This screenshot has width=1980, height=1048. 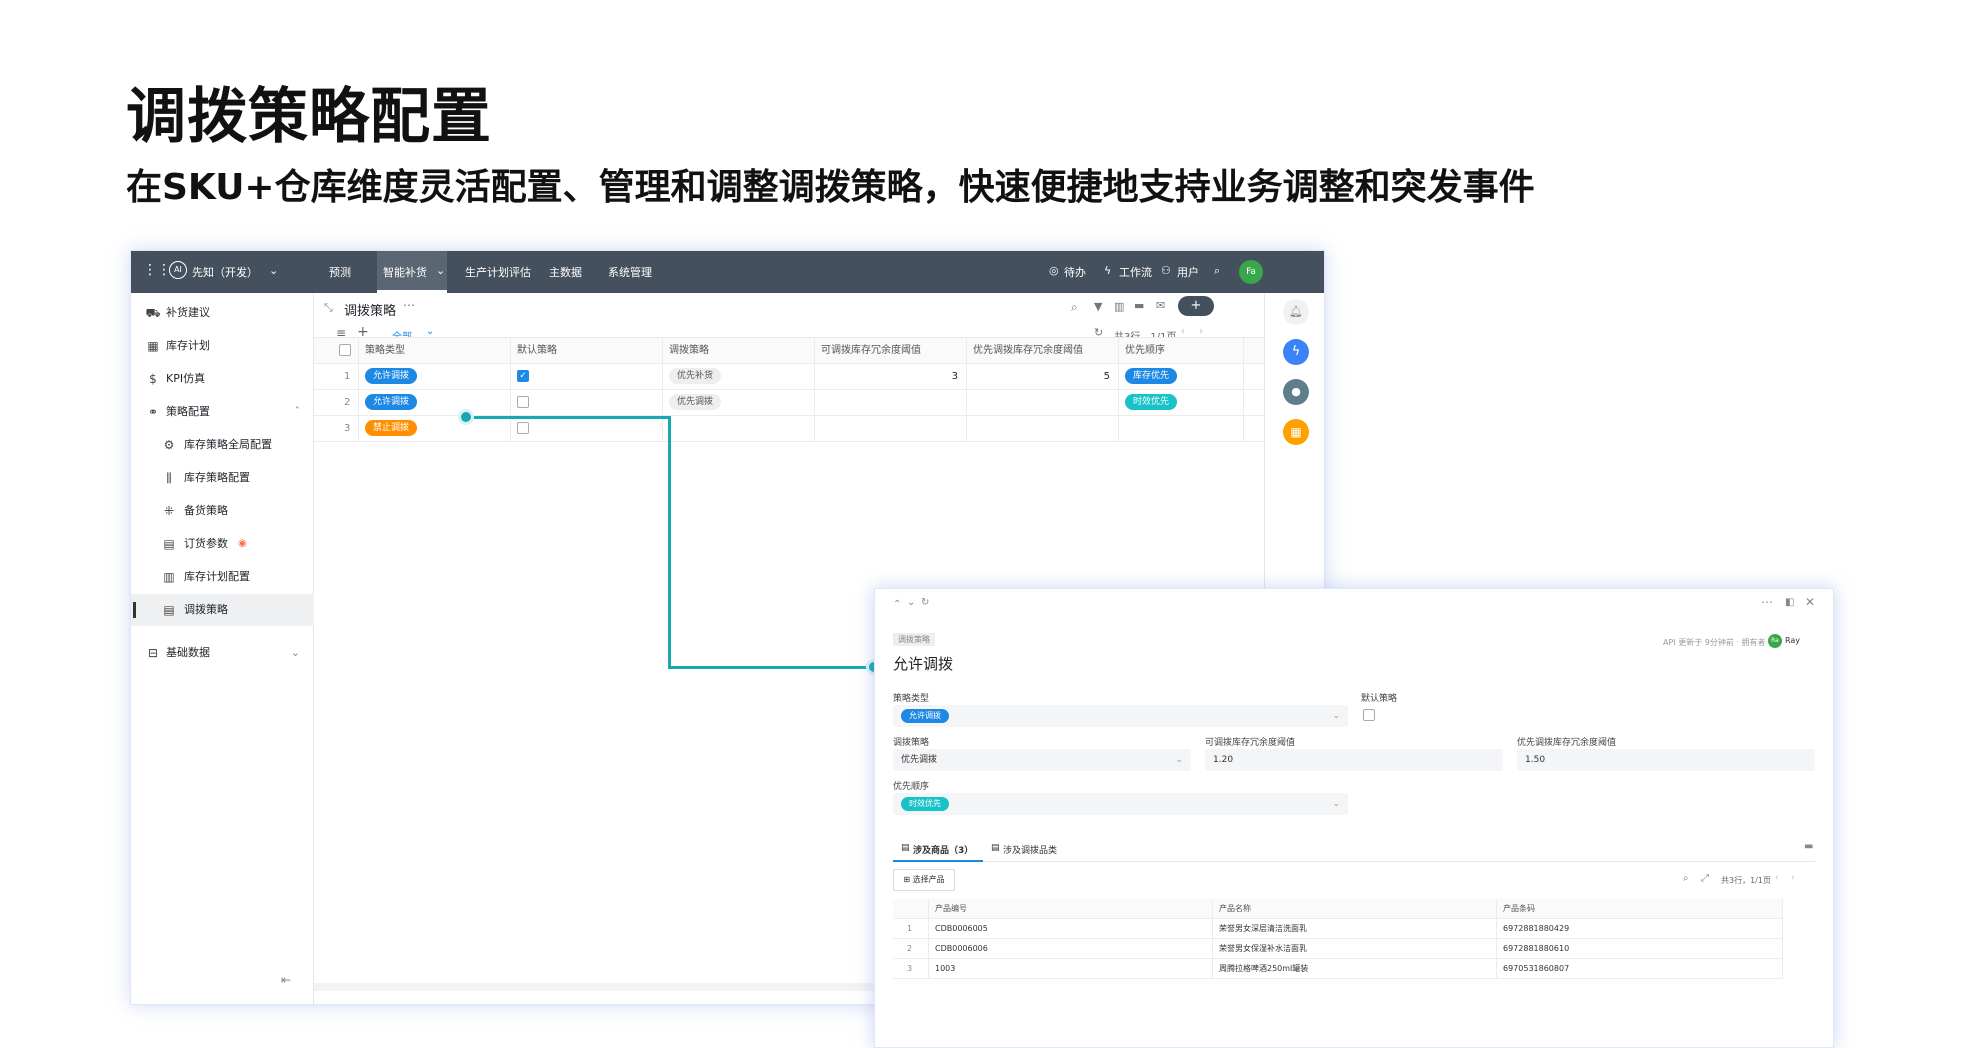 What do you see at coordinates (789, 403) in the screenshot?
I see `table-row: 2 允许调拨 优先调拨 时效优先` at bounding box center [789, 403].